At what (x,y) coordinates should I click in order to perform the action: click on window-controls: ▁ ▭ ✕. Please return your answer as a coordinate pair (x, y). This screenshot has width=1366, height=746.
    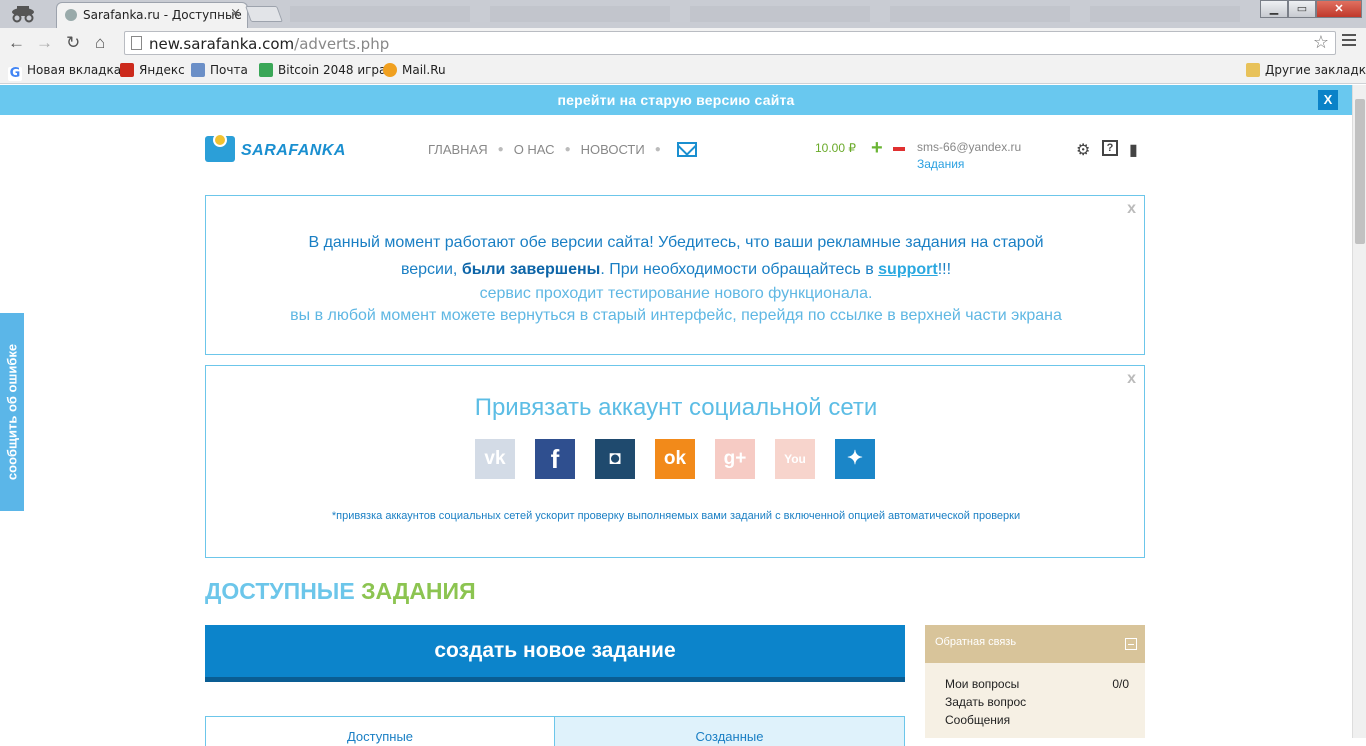
    Looking at the image, I should click on (1311, 9).